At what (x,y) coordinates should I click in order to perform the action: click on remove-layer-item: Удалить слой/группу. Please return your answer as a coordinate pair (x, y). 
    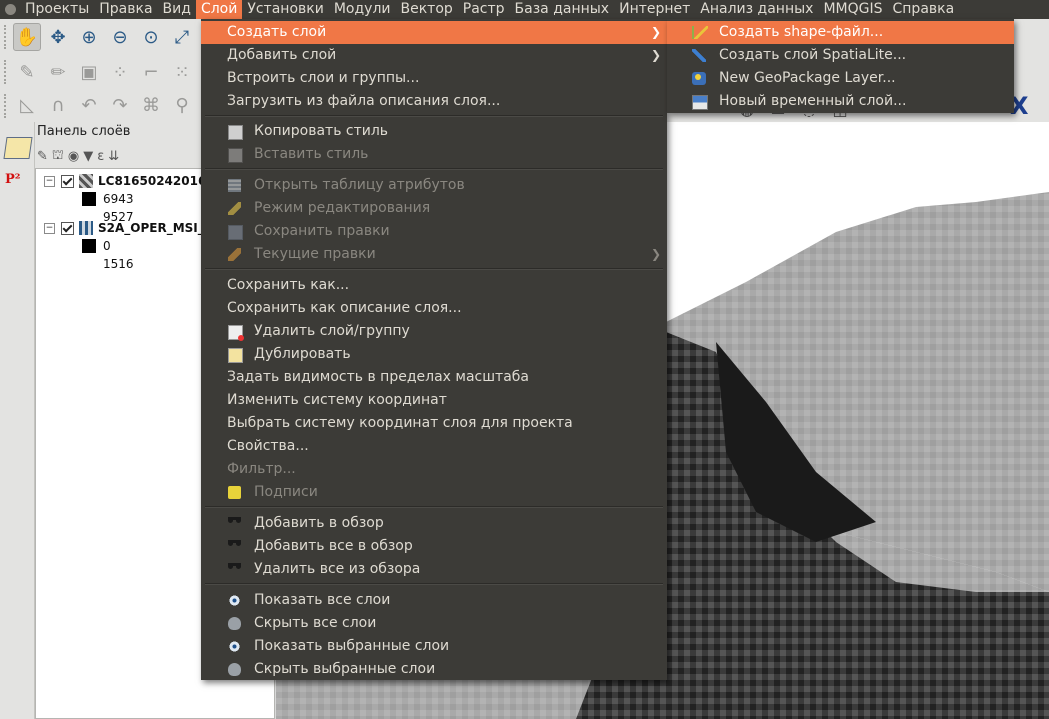
    Looking at the image, I should click on (434, 331).